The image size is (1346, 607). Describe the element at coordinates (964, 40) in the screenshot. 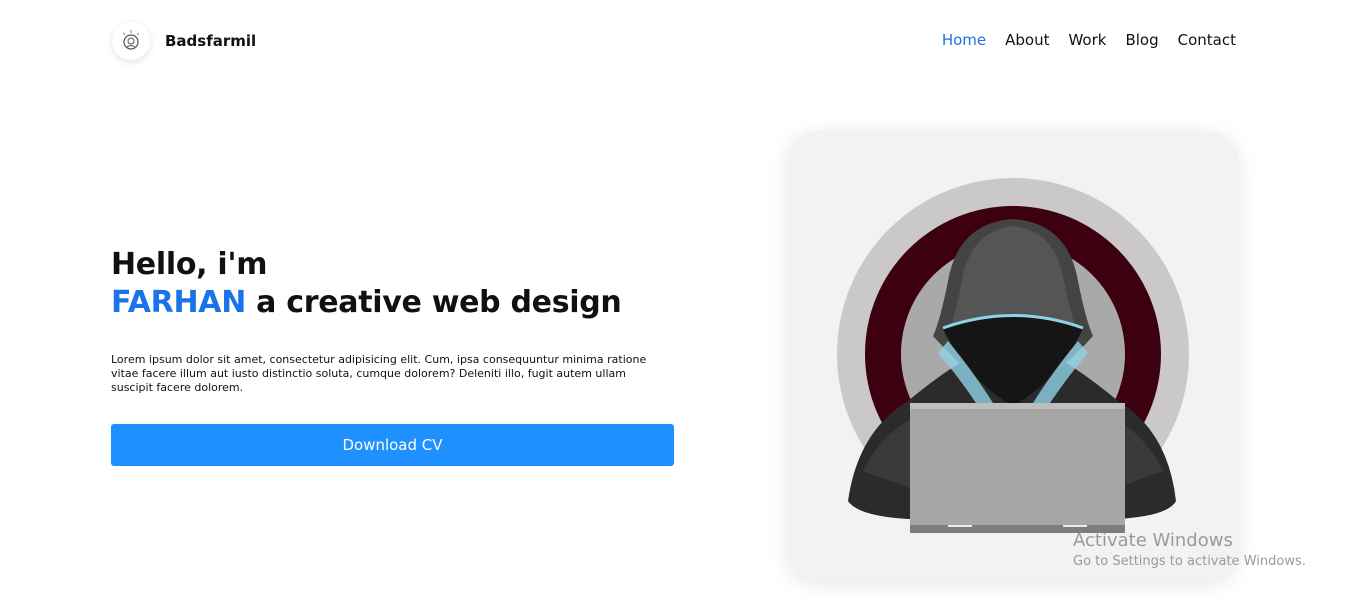

I see `nav-home: Home` at that location.